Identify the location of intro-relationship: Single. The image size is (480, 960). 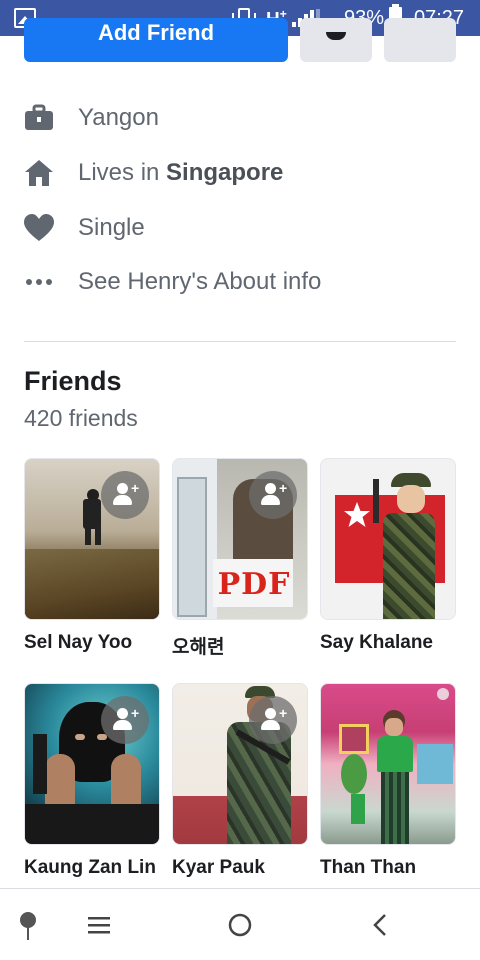
(244, 228).